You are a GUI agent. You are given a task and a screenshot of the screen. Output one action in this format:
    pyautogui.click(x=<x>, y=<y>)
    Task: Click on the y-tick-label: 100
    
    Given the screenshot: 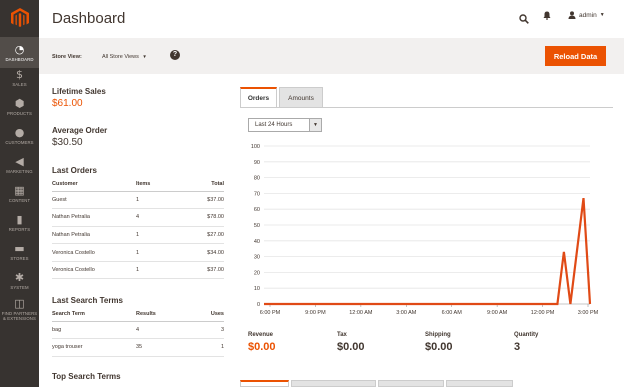 What is the action you would take?
    pyautogui.click(x=255, y=147)
    